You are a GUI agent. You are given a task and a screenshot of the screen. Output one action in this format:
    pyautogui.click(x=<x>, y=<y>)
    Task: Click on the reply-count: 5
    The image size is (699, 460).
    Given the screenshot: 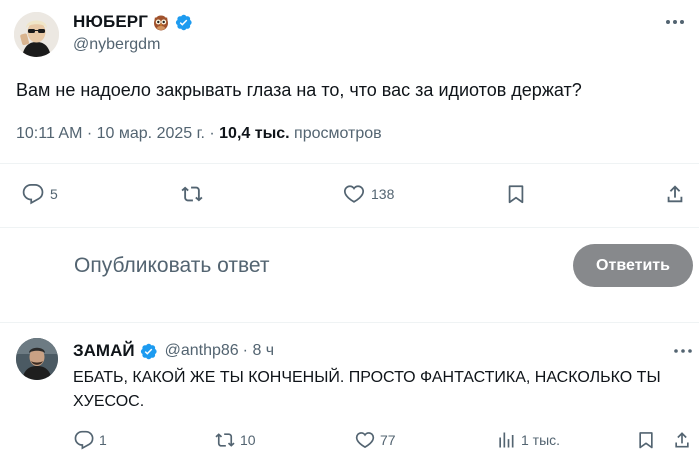 What is the action you would take?
    pyautogui.click(x=54, y=194)
    